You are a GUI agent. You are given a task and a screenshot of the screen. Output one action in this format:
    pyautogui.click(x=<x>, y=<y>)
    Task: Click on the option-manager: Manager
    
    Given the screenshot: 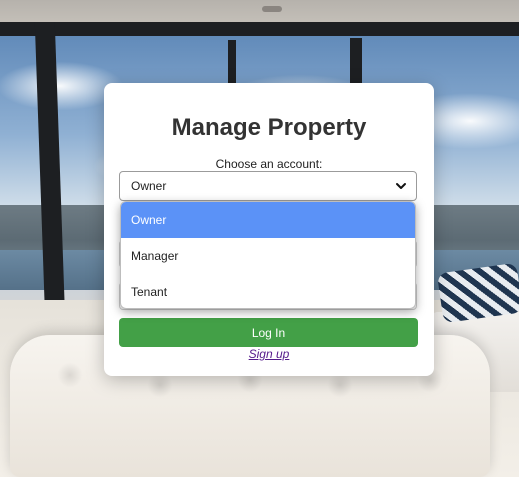 What is the action you would take?
    pyautogui.click(x=268, y=256)
    